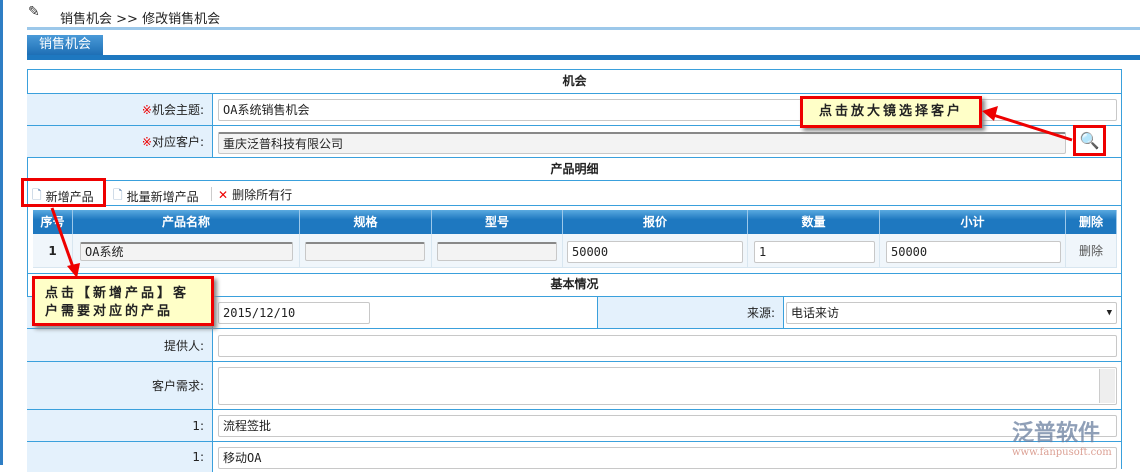 Image resolution: width=1140 pixels, height=472 pixels. I want to click on watermark-logo: 泛普软件 www.fanpusoft.com, so click(1072, 440).